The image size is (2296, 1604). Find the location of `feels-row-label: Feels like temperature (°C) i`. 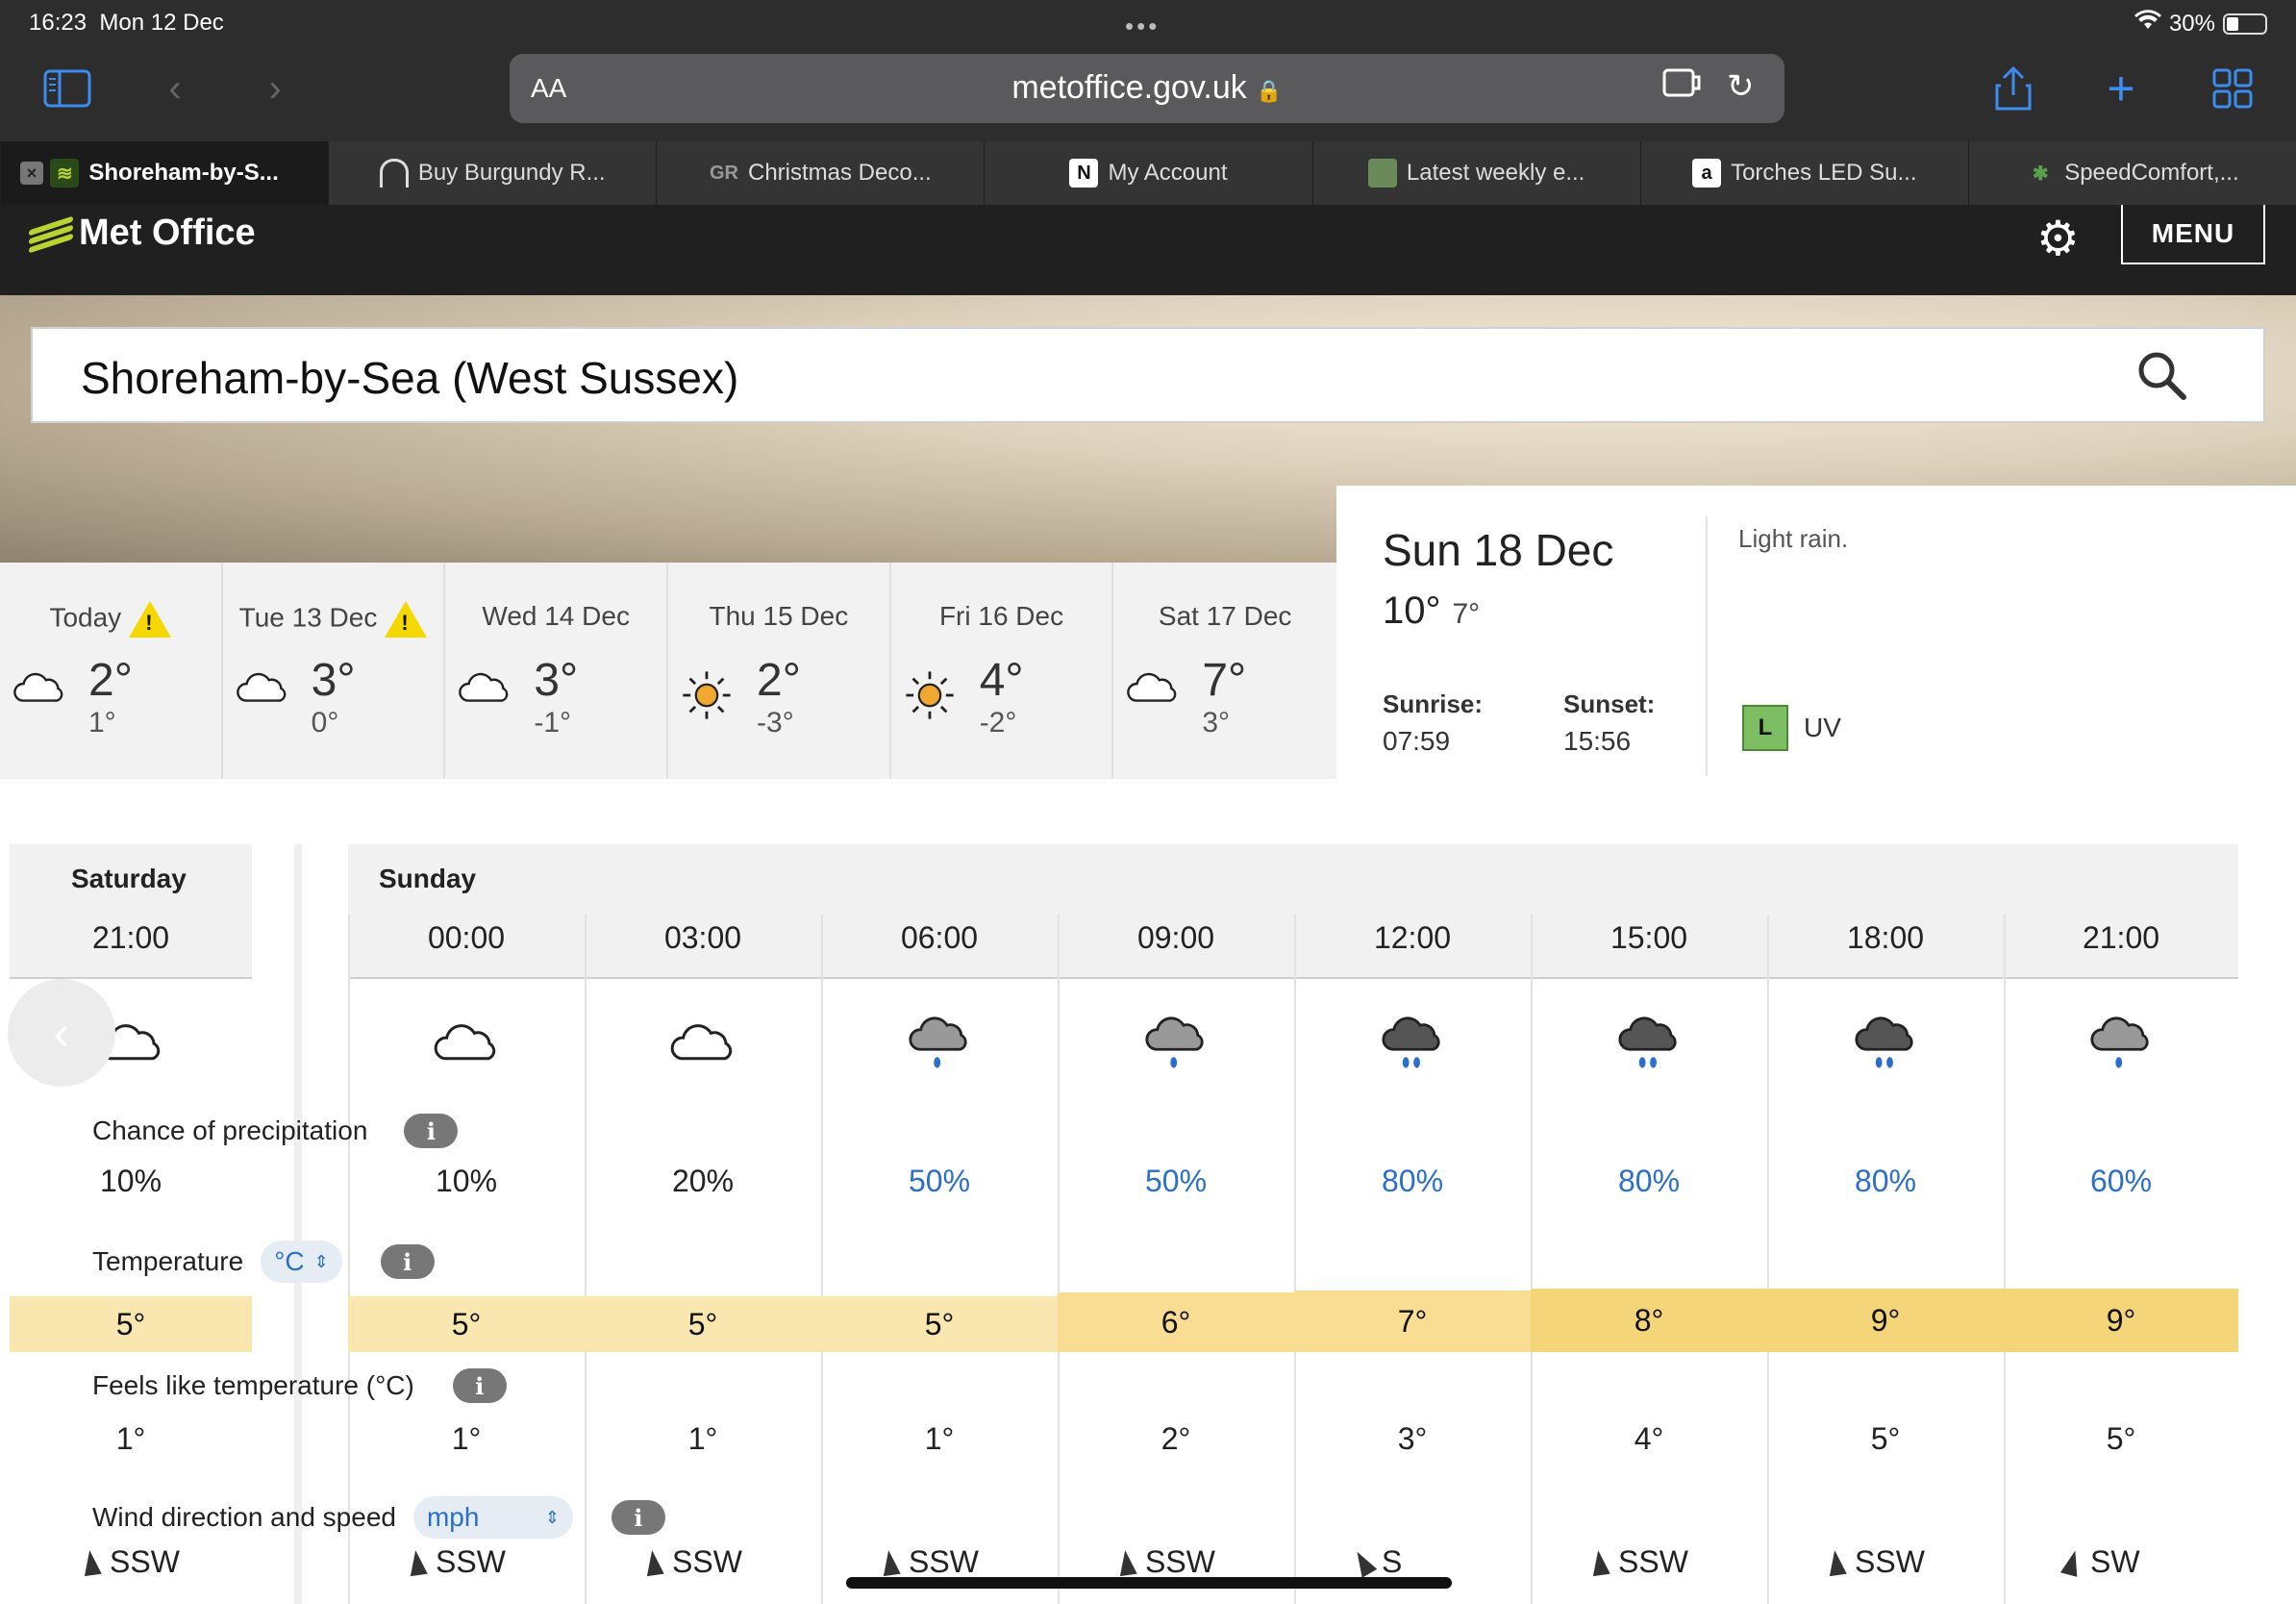

feels-row-label: Feels like temperature (°C) i is located at coordinates (299, 1385).